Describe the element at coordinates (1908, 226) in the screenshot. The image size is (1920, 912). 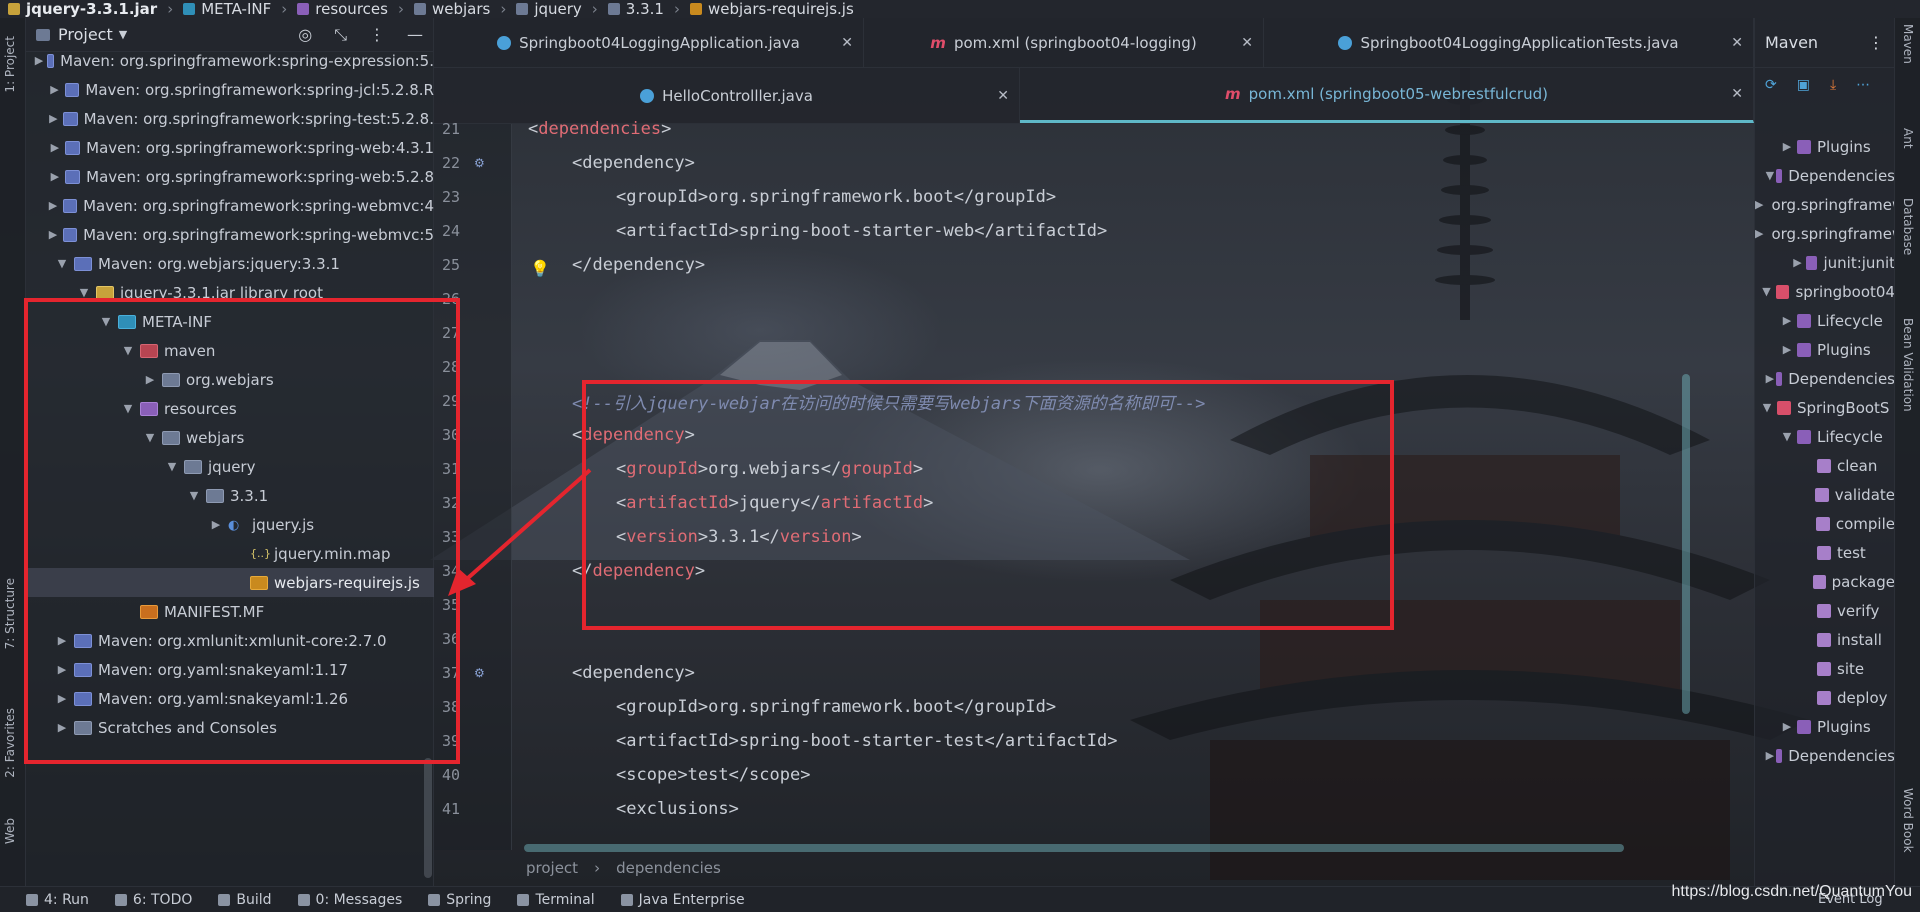
I see `database-tool-tab: Database` at that location.